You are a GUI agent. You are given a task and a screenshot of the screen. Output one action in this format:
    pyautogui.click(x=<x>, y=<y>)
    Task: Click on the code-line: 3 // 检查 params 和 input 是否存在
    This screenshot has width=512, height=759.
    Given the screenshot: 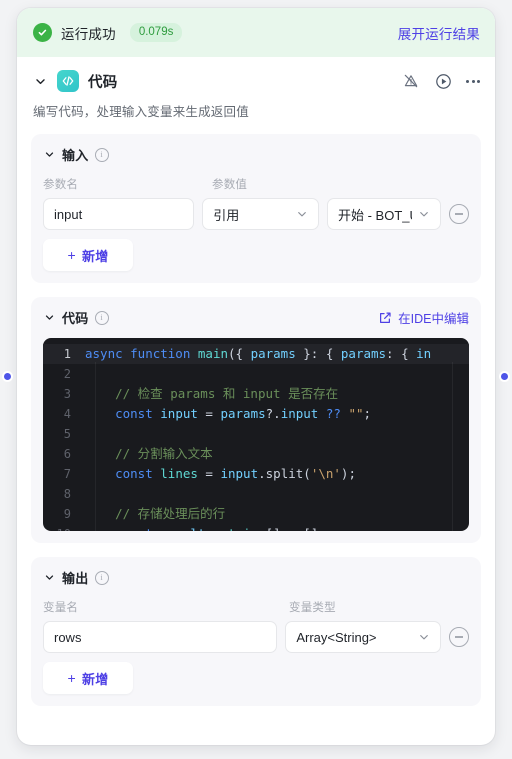 What is the action you would take?
    pyautogui.click(x=256, y=394)
    